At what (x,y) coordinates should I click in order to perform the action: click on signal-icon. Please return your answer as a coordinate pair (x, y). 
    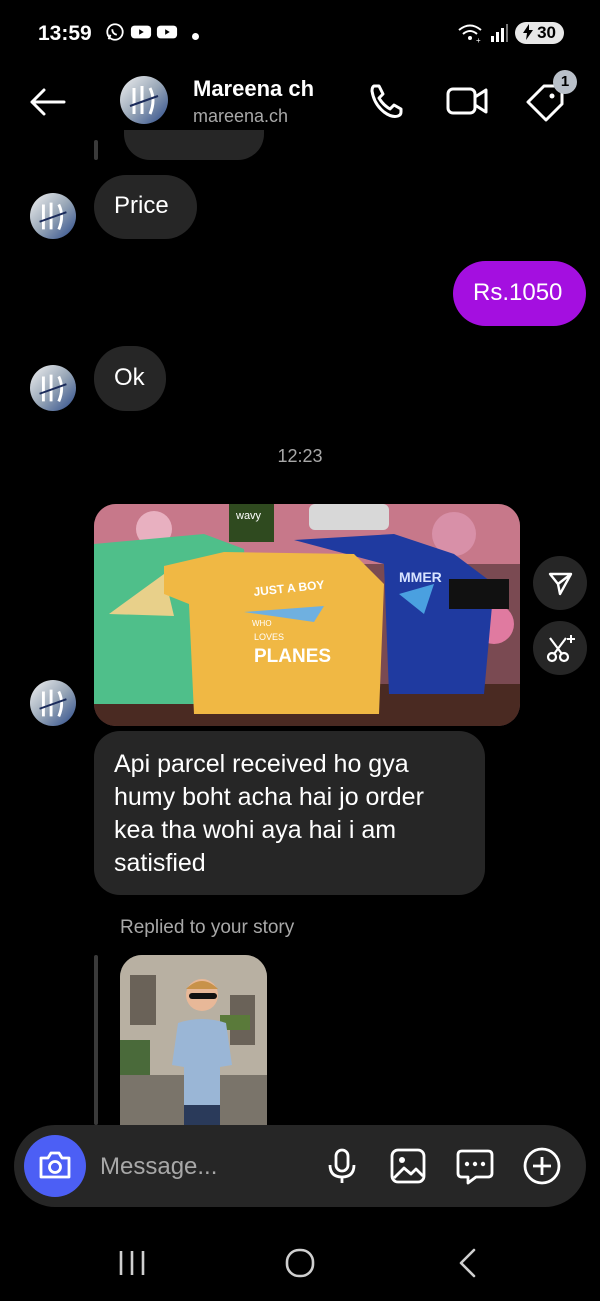
    Looking at the image, I should click on (500, 33).